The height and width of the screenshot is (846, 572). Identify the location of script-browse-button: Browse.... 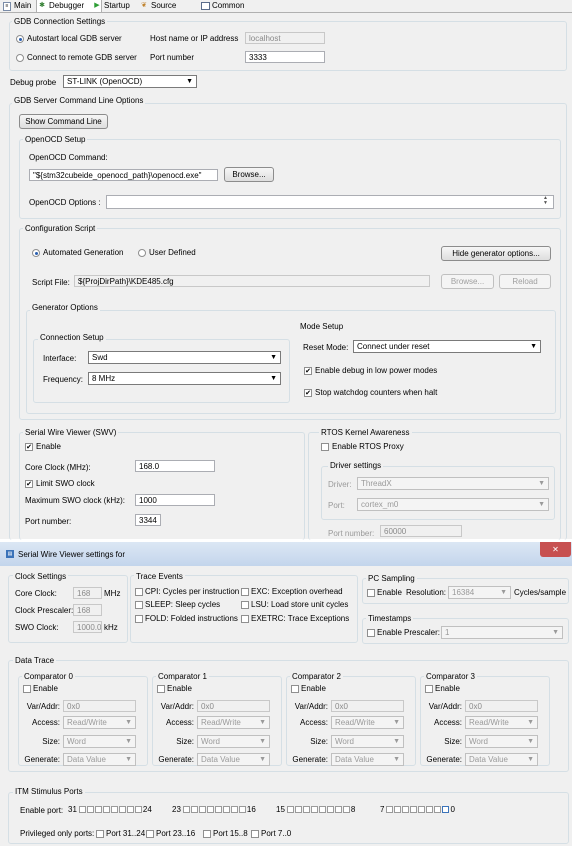
(467, 281).